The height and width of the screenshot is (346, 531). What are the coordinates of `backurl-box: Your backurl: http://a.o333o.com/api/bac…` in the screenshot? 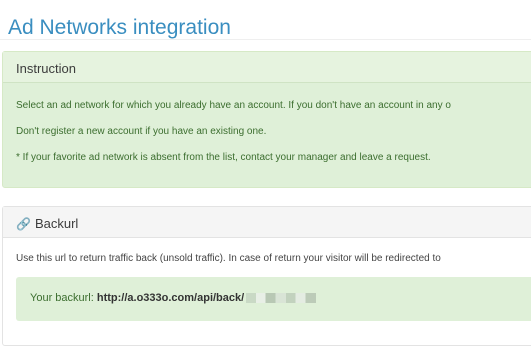 It's located at (273, 299).